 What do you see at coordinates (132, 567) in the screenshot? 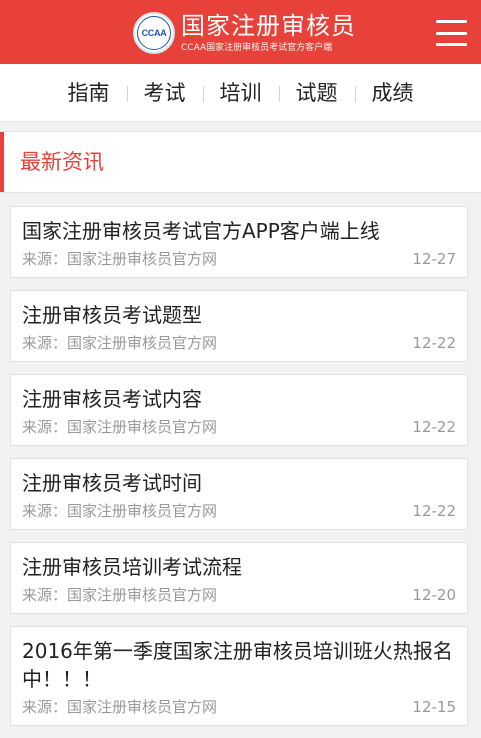
I see `news-title: 注册审核员培训考试流程` at bounding box center [132, 567].